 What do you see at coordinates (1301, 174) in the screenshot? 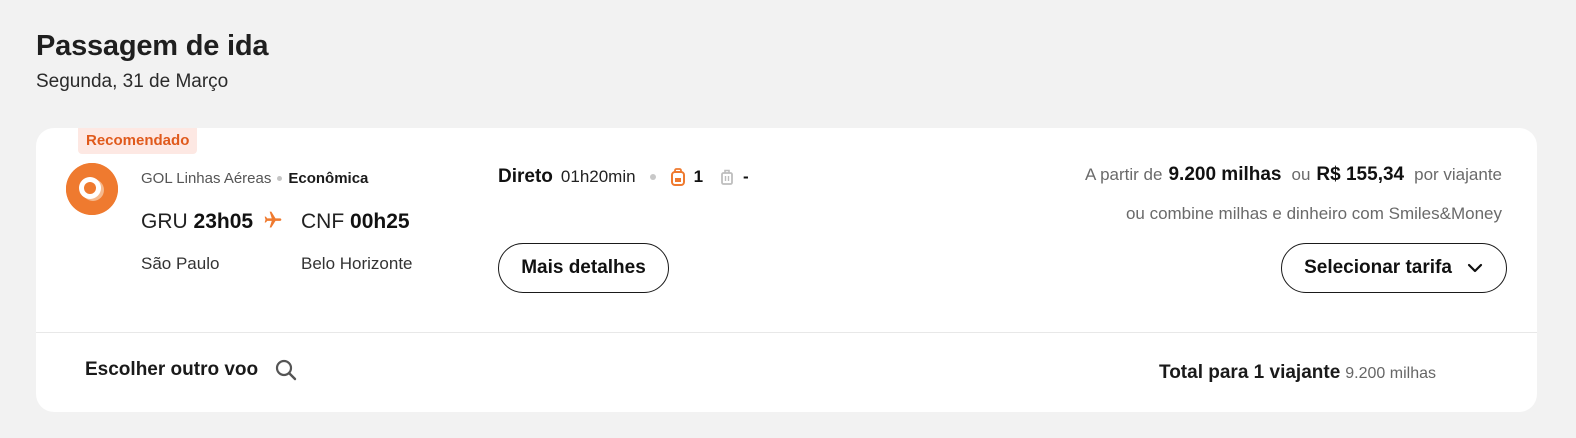
I see `price-or: ou` at bounding box center [1301, 174].